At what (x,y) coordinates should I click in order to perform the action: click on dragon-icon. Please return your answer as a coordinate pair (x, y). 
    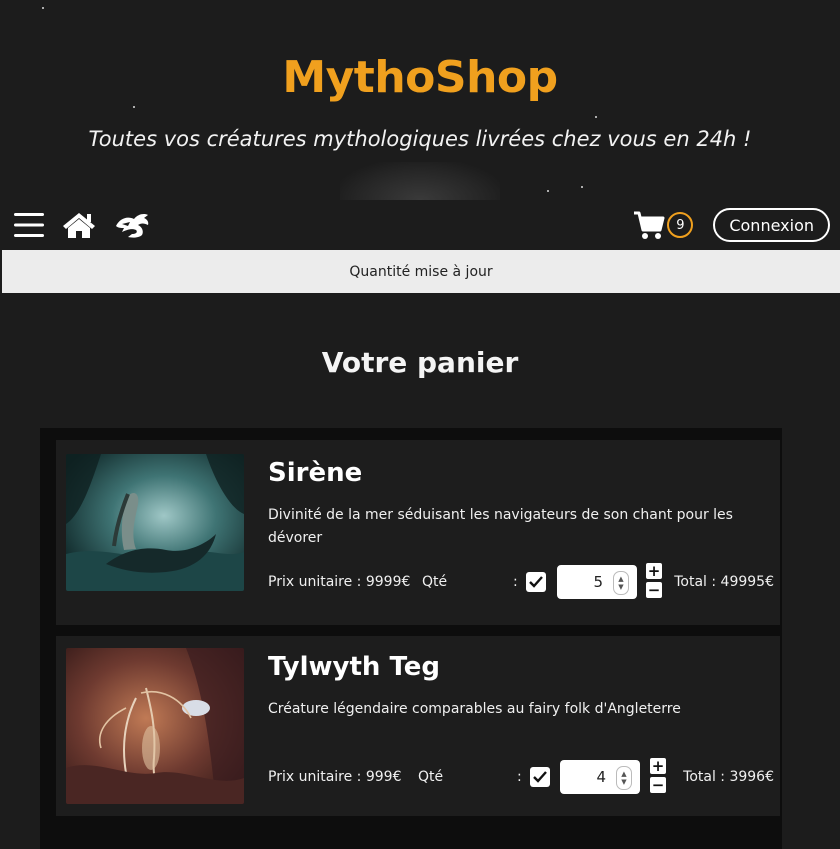
    Looking at the image, I should click on (133, 225).